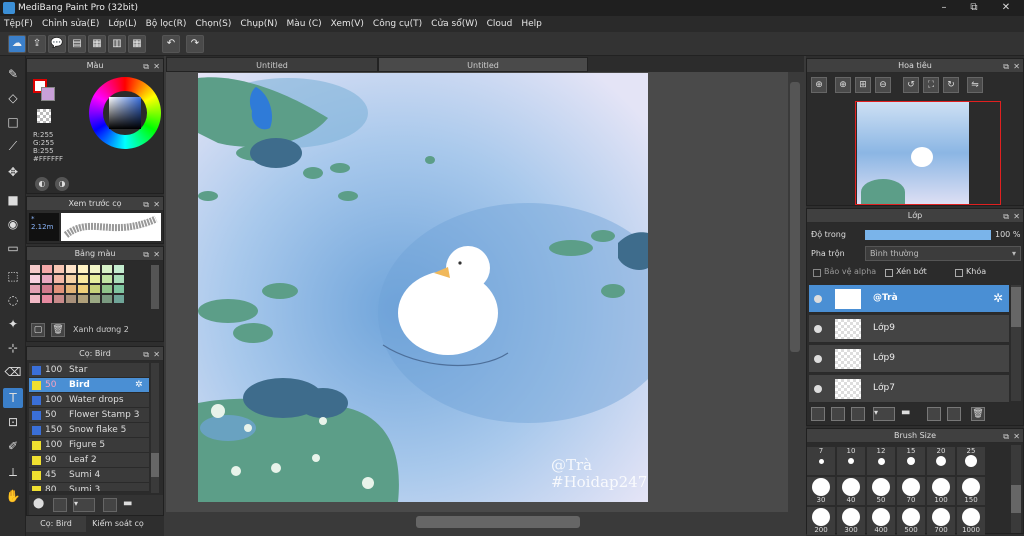 This screenshot has width=1024, height=536. What do you see at coordinates (911, 491) in the screenshot?
I see `brush-size-cell: 70` at bounding box center [911, 491].